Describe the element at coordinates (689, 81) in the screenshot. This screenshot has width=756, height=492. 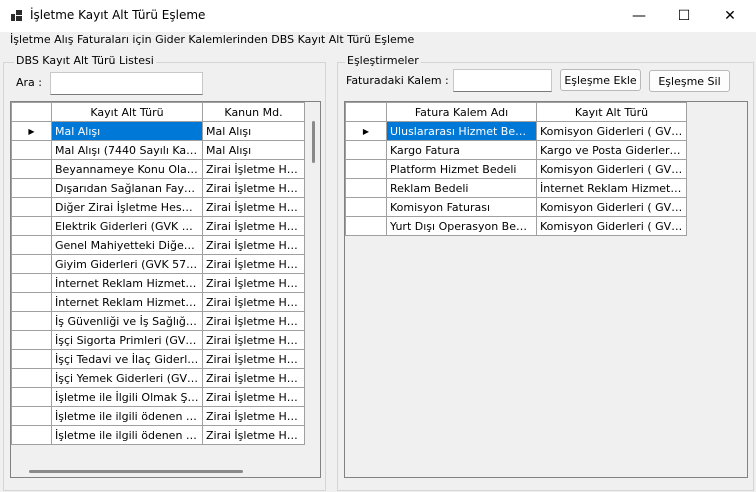
I see `delete-mapping-button: Eşleşme Sil` at that location.